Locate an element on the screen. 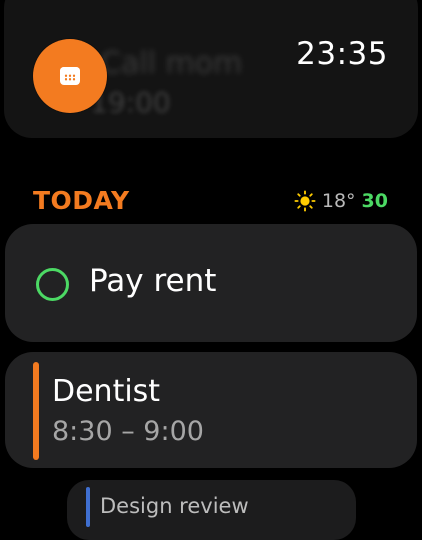  high-temperature: 30 is located at coordinates (374, 201).